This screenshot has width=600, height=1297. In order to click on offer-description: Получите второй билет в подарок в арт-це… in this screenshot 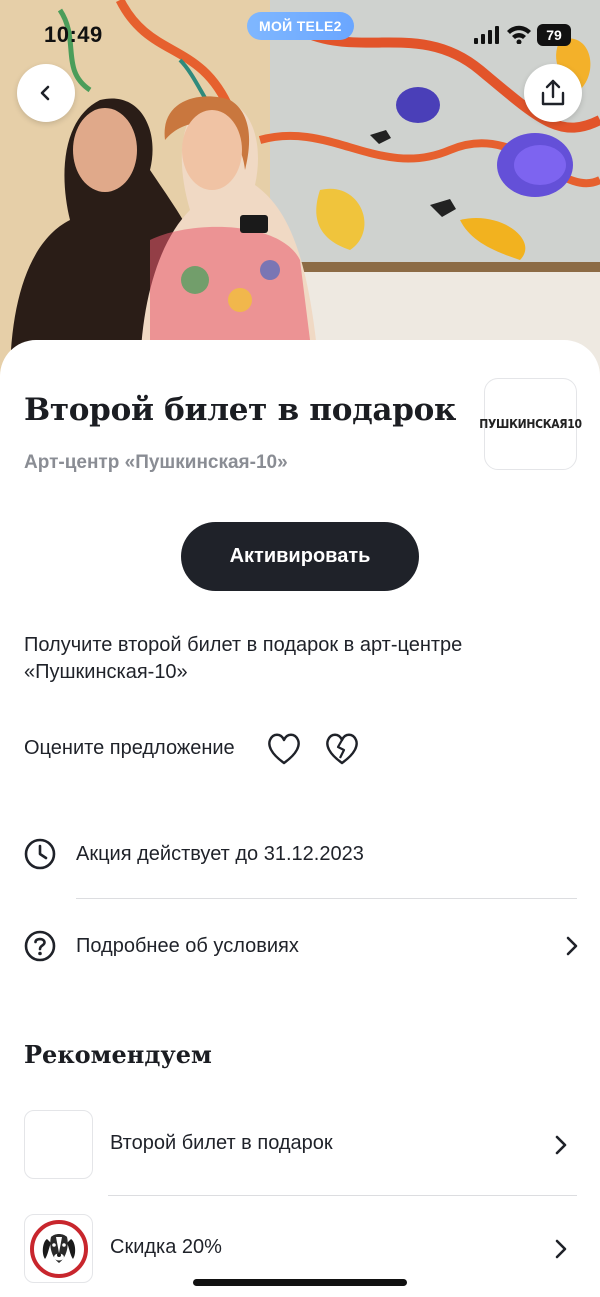, I will do `click(243, 658)`.